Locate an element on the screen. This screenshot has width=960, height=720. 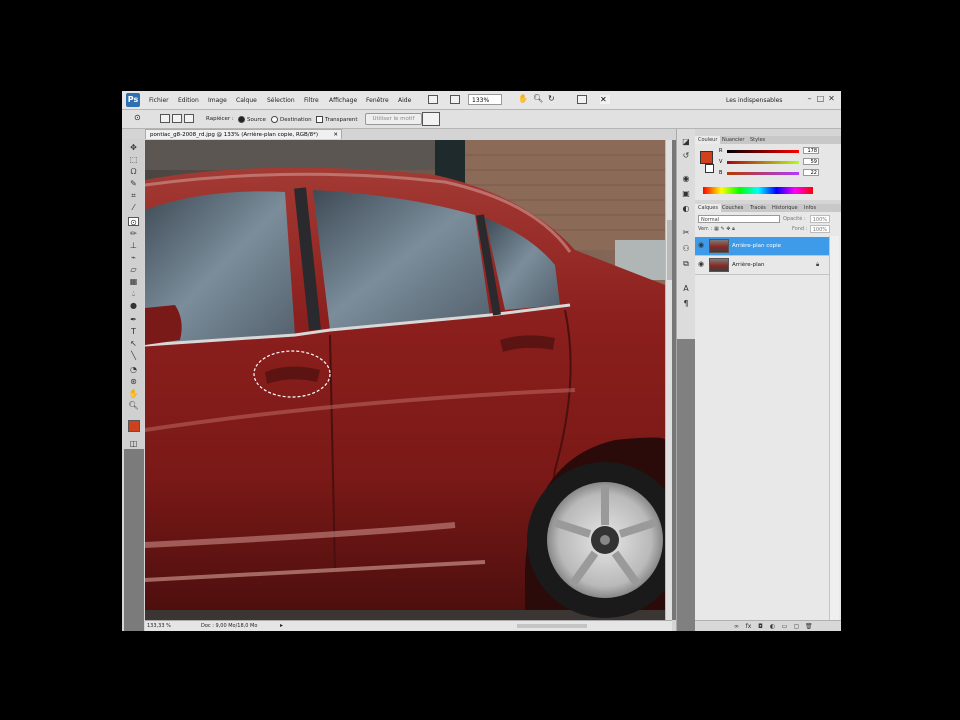
adjustments-icon: ◐ is located at coordinates (686, 208).